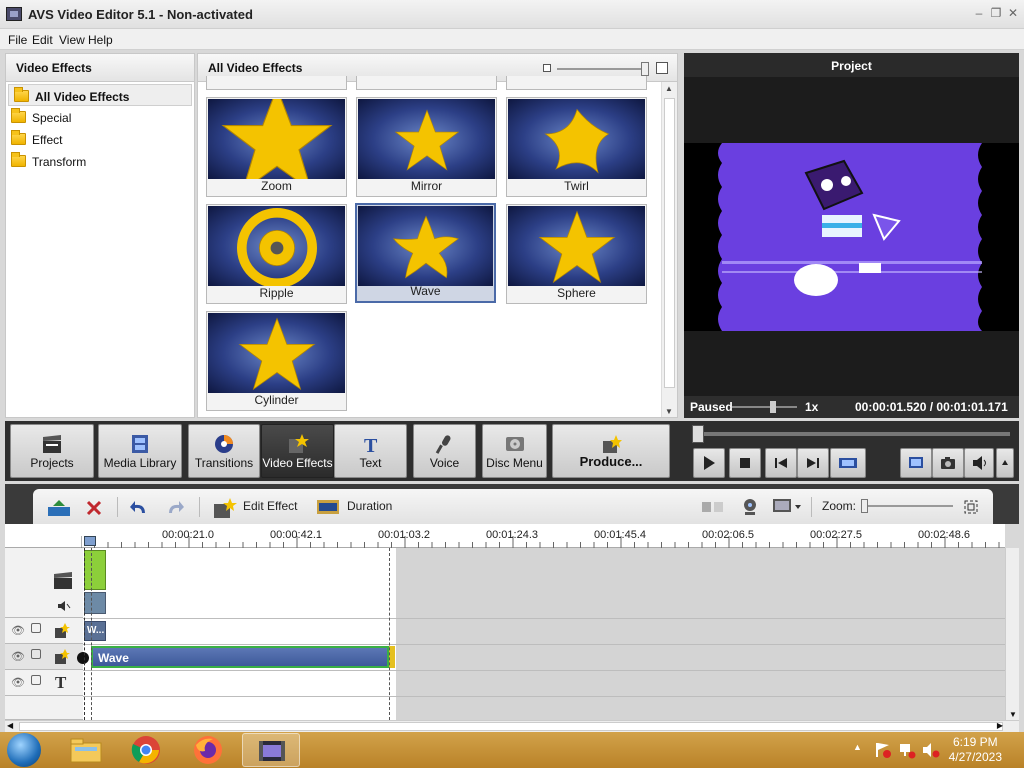 Image resolution: width=1024 pixels, height=768 pixels. Describe the element at coordinates (86, 750) in the screenshot. I see `taskbar-explorer` at that location.